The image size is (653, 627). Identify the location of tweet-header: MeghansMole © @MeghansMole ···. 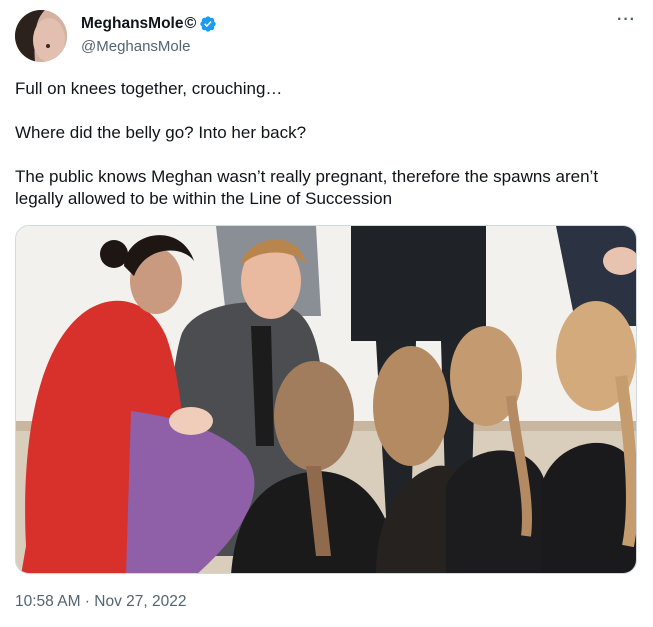
(326, 36).